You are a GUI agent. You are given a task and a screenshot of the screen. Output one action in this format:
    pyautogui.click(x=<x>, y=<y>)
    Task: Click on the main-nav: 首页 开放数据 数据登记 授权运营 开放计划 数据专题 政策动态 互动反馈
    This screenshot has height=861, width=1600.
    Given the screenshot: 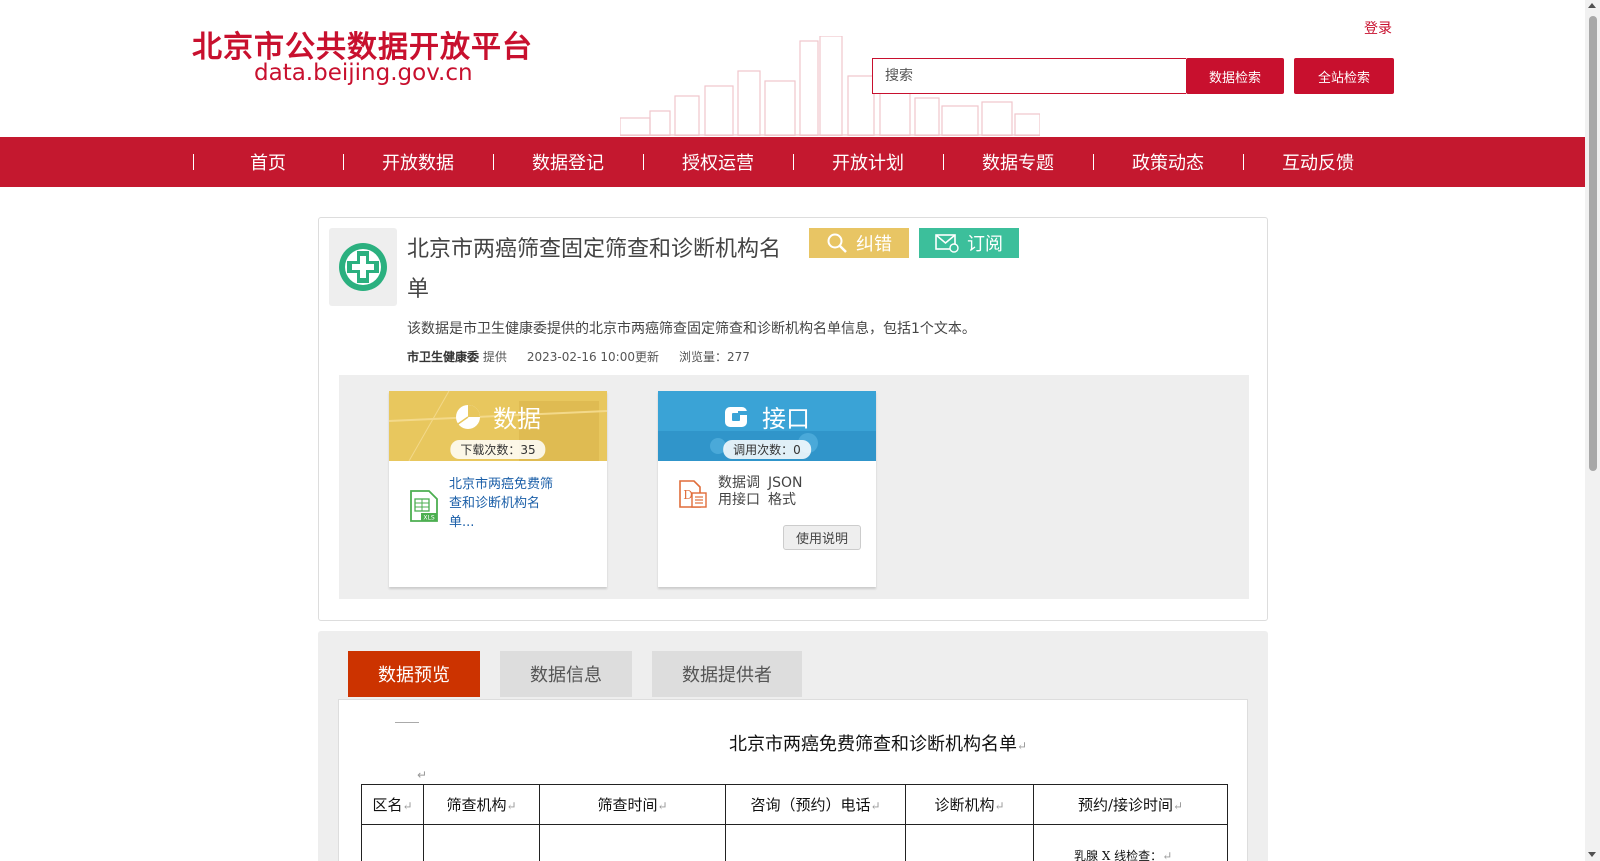 What is the action you would take?
    pyautogui.click(x=792, y=162)
    